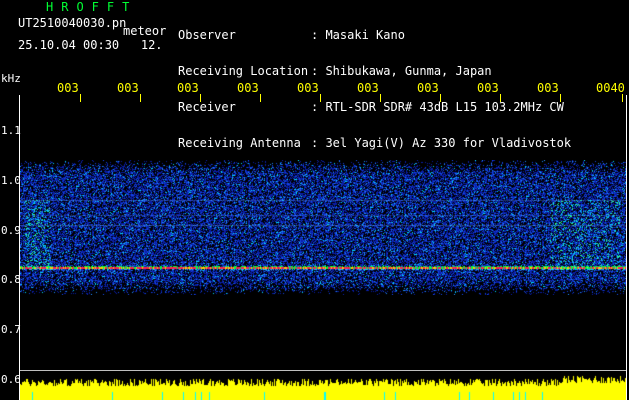 This screenshot has width=629, height=400. I want to click on event-label: meteor, so click(145, 31).